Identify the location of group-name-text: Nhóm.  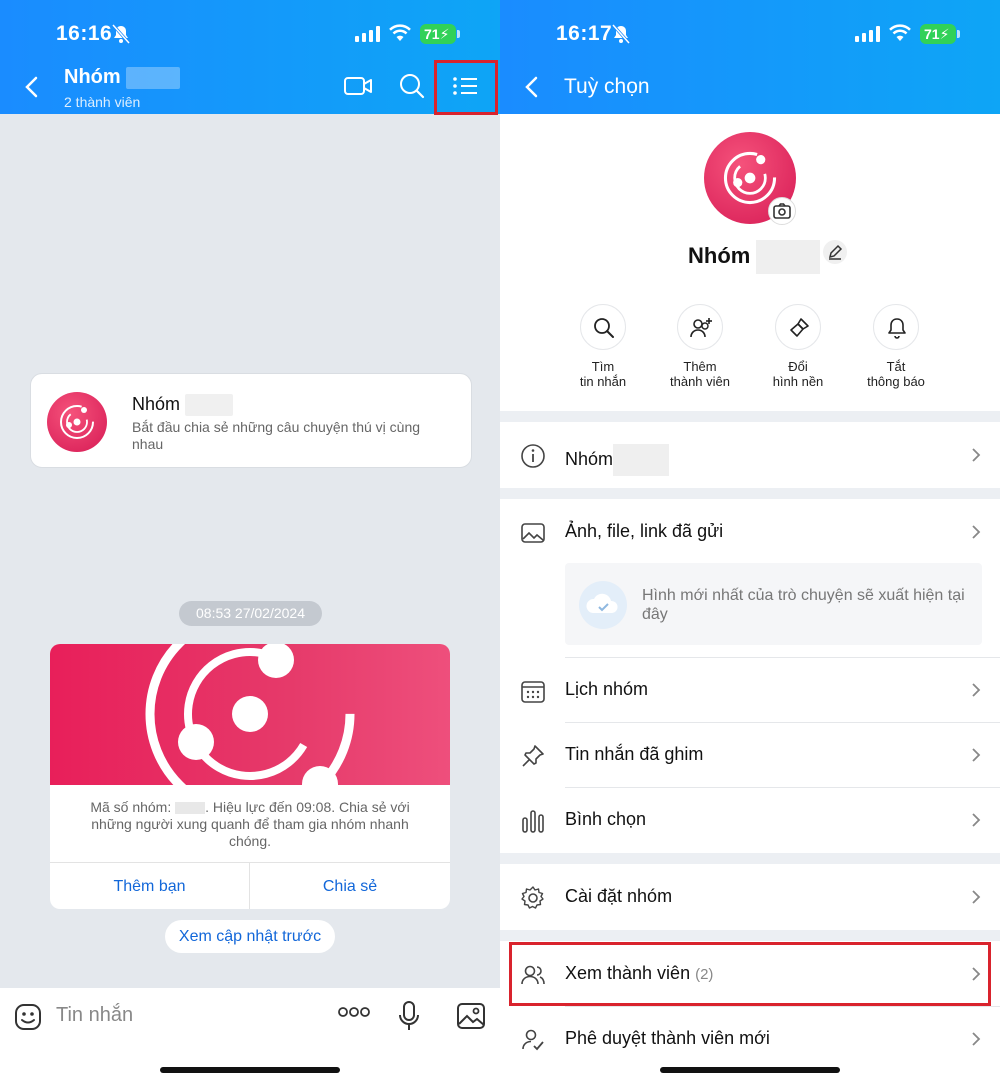
(719, 255).